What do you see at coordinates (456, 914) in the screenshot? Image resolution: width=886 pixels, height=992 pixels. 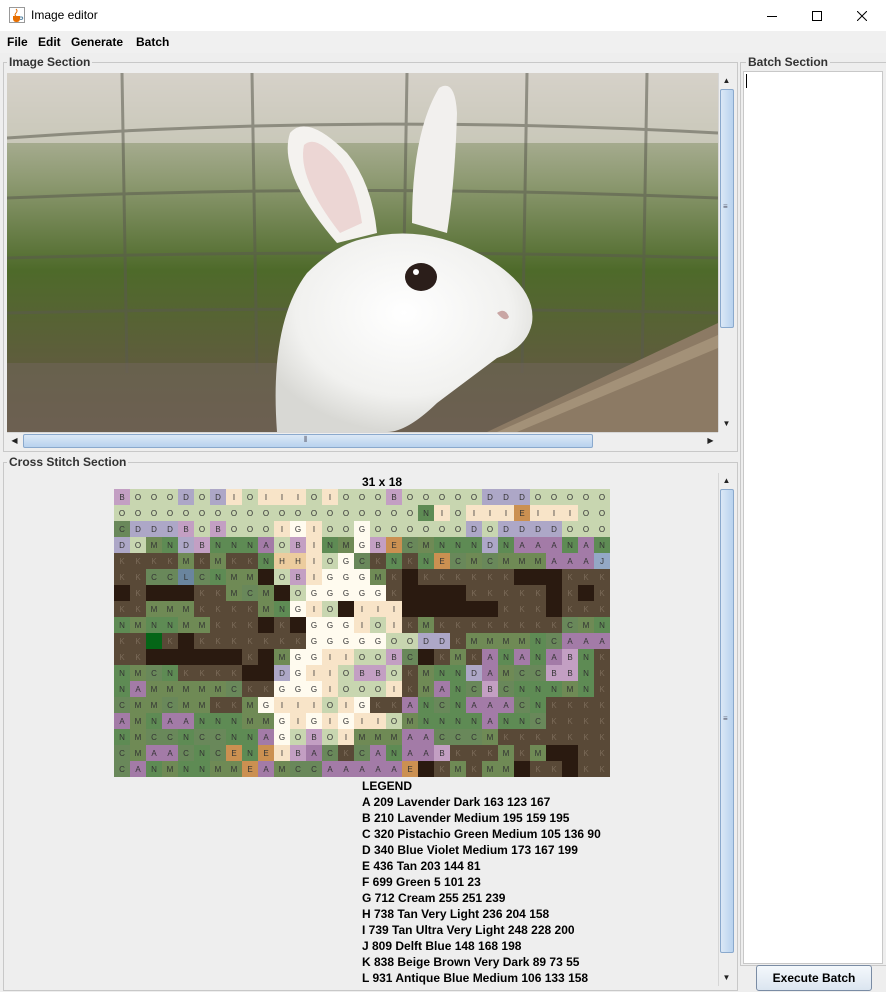 I see `legend-item: H 738 Tan Very Light 236 204 158` at bounding box center [456, 914].